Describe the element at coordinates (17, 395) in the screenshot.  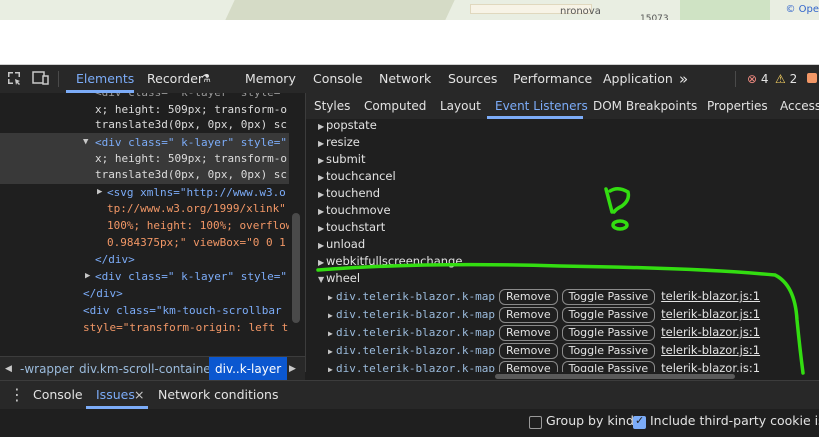
I see `drawer-menu-icon: ⋮` at that location.